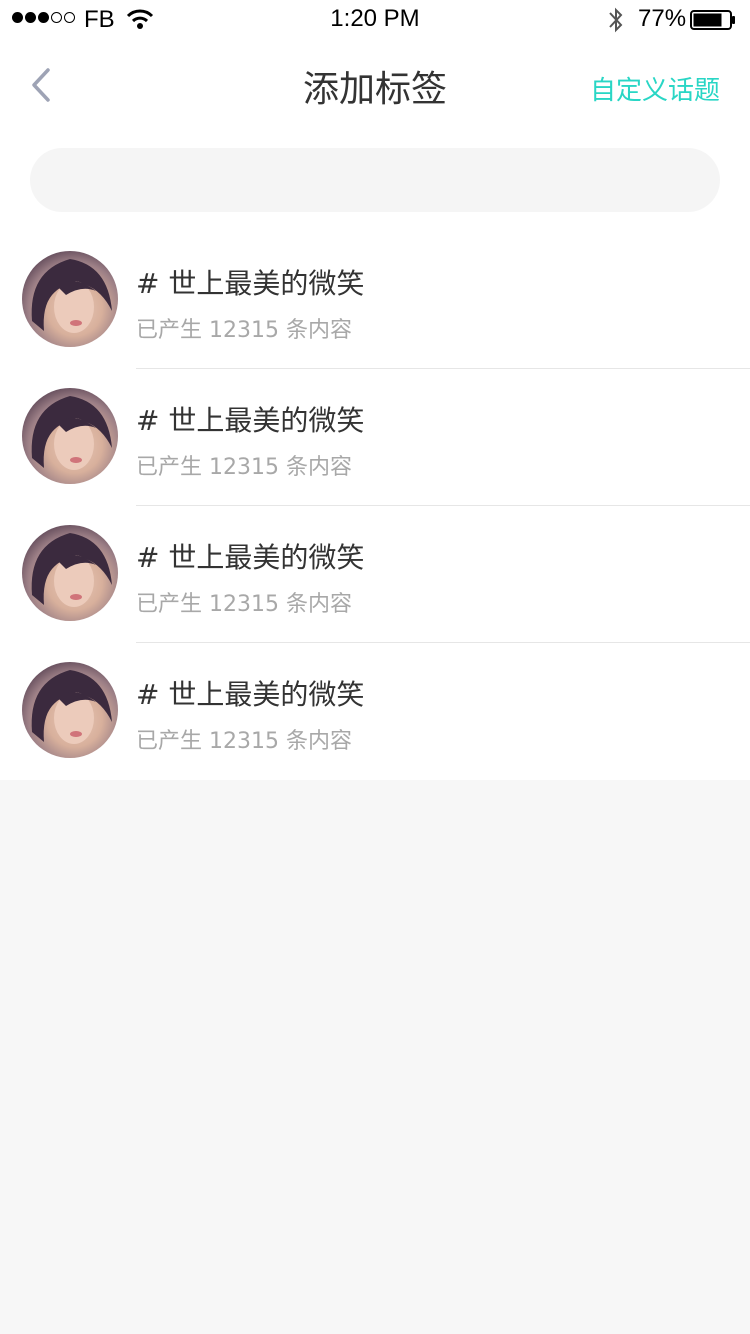 This screenshot has width=750, height=1334. I want to click on search-input, so click(375, 180).